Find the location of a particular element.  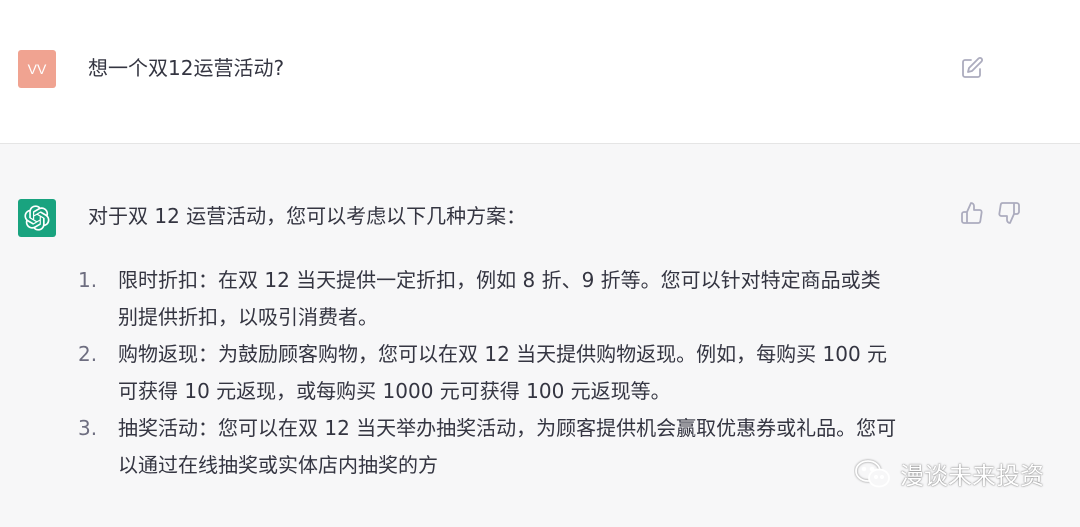

thumbs-down-button is located at coordinates (1009, 213).